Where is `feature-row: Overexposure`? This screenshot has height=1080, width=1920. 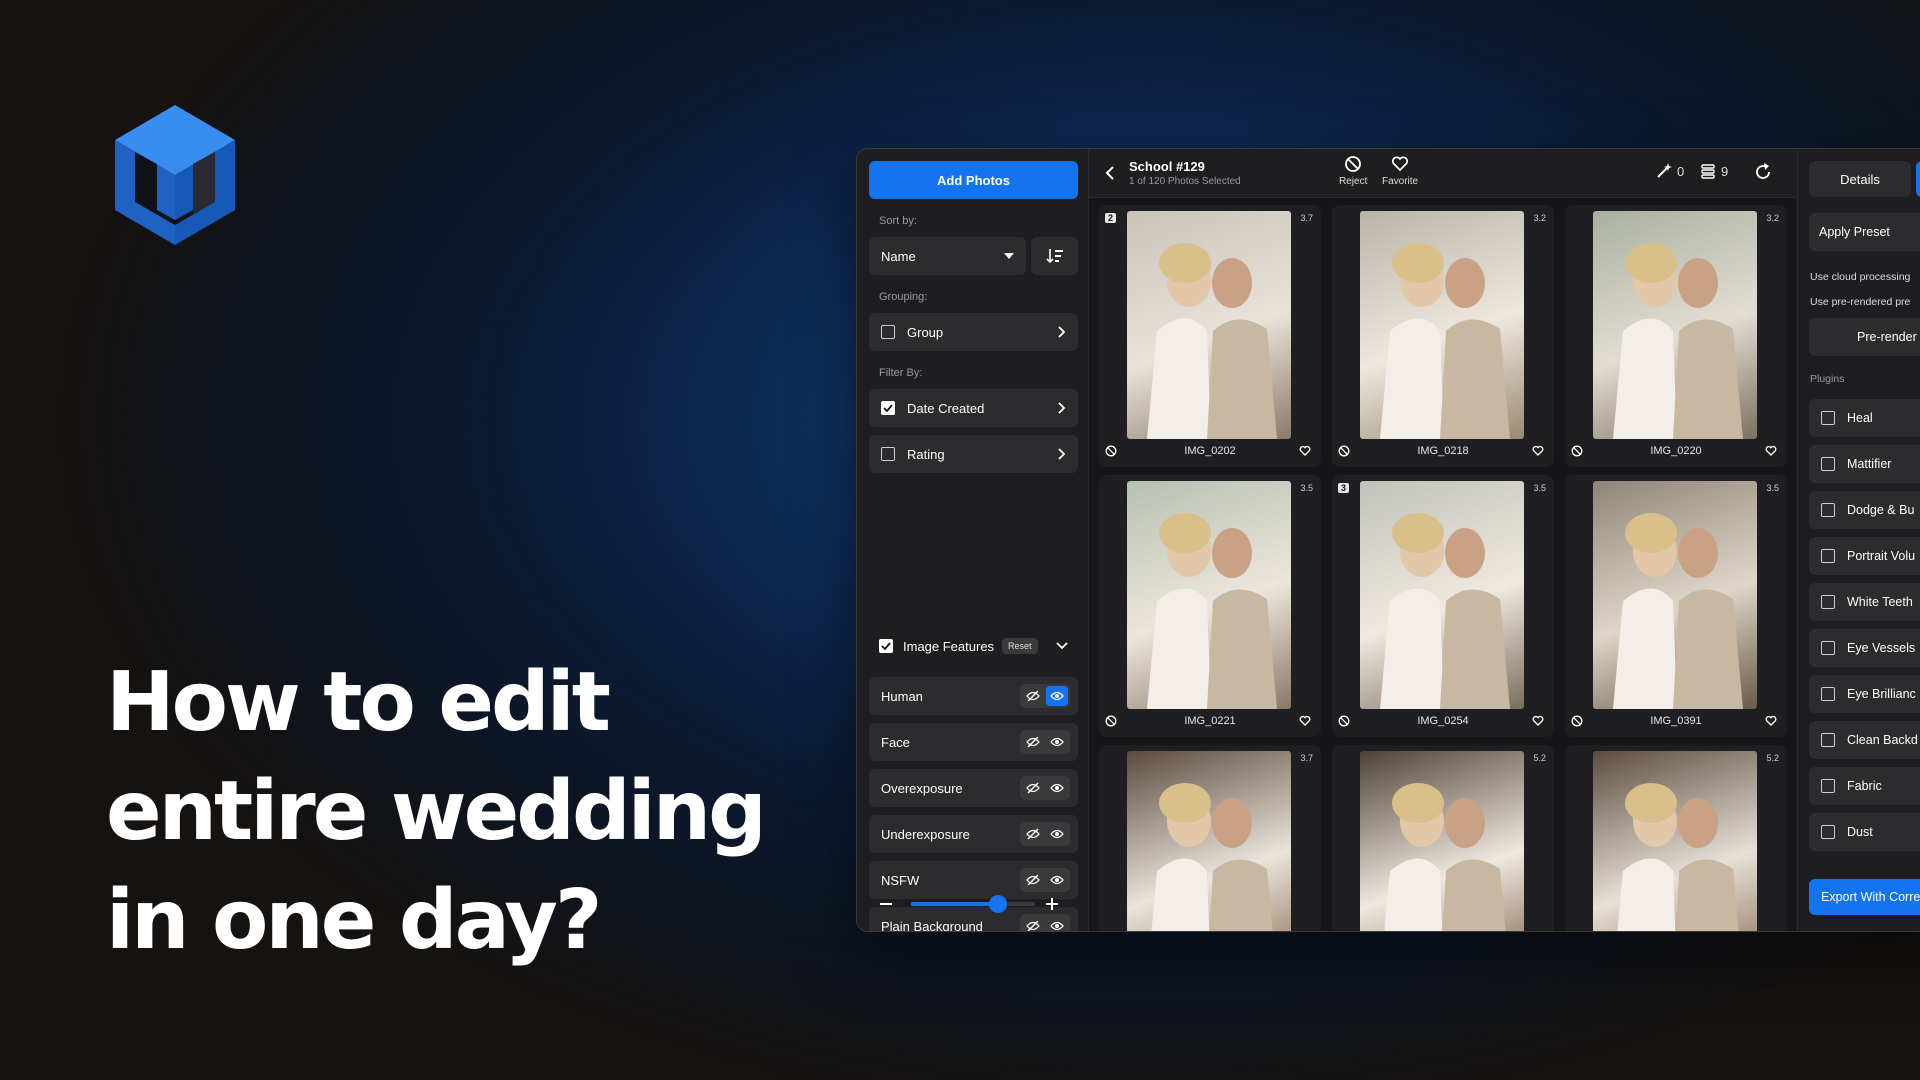 feature-row: Overexposure is located at coordinates (973, 788).